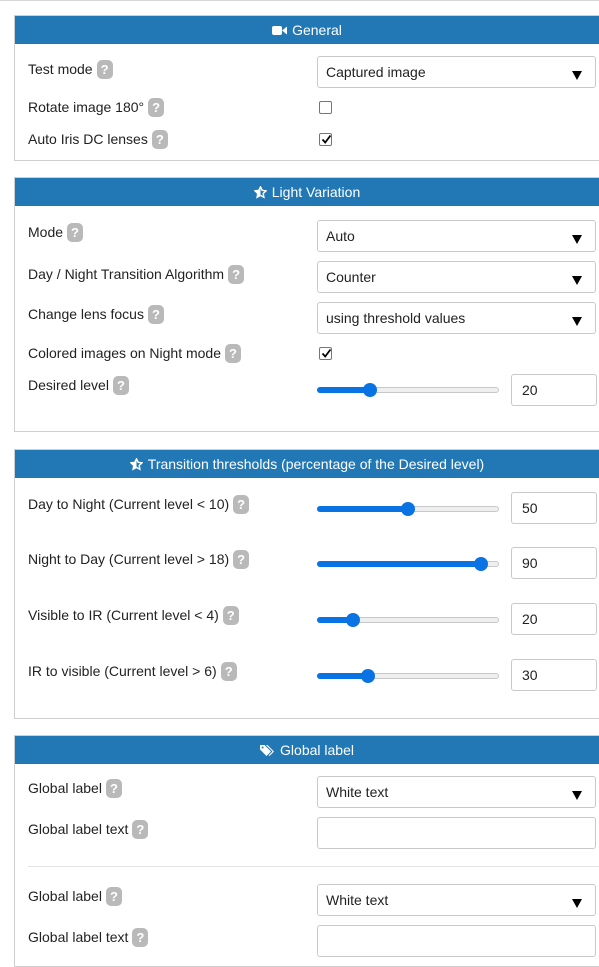 The width and height of the screenshot is (599, 967). I want to click on threshold-label: Visible to IR (Current level < 4), so click(123, 615).